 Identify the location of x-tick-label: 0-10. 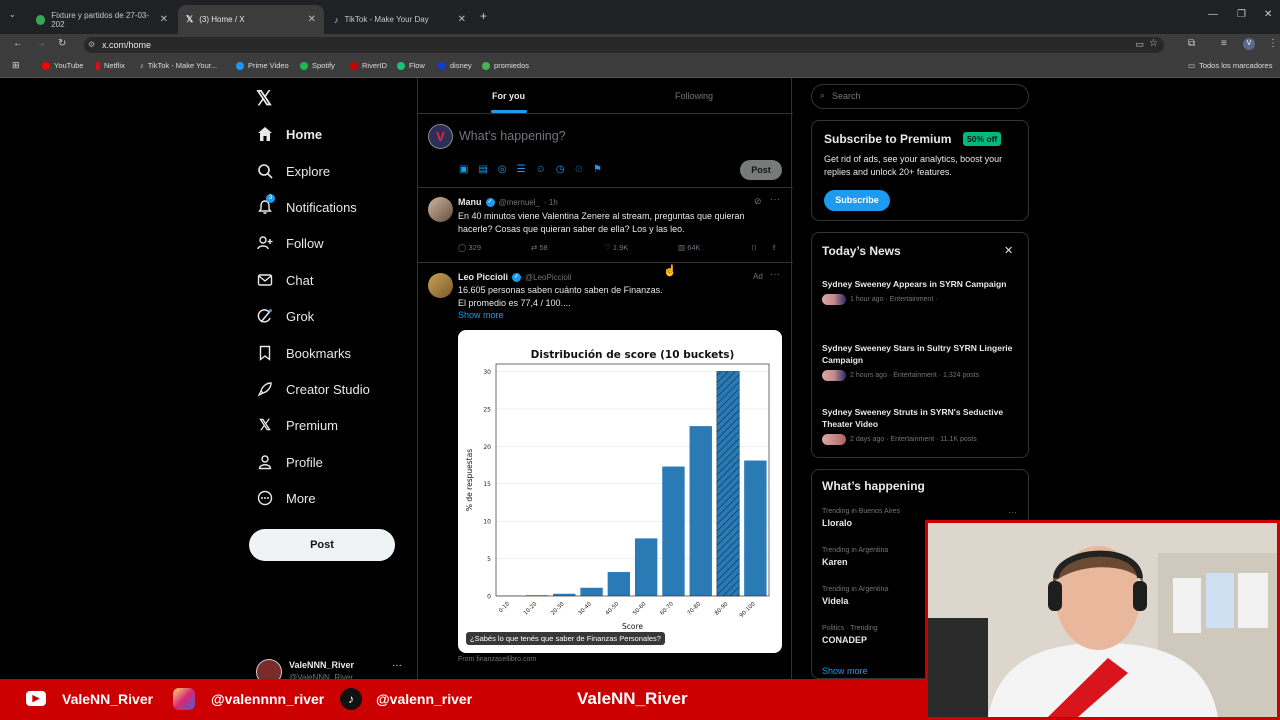
(504, 607).